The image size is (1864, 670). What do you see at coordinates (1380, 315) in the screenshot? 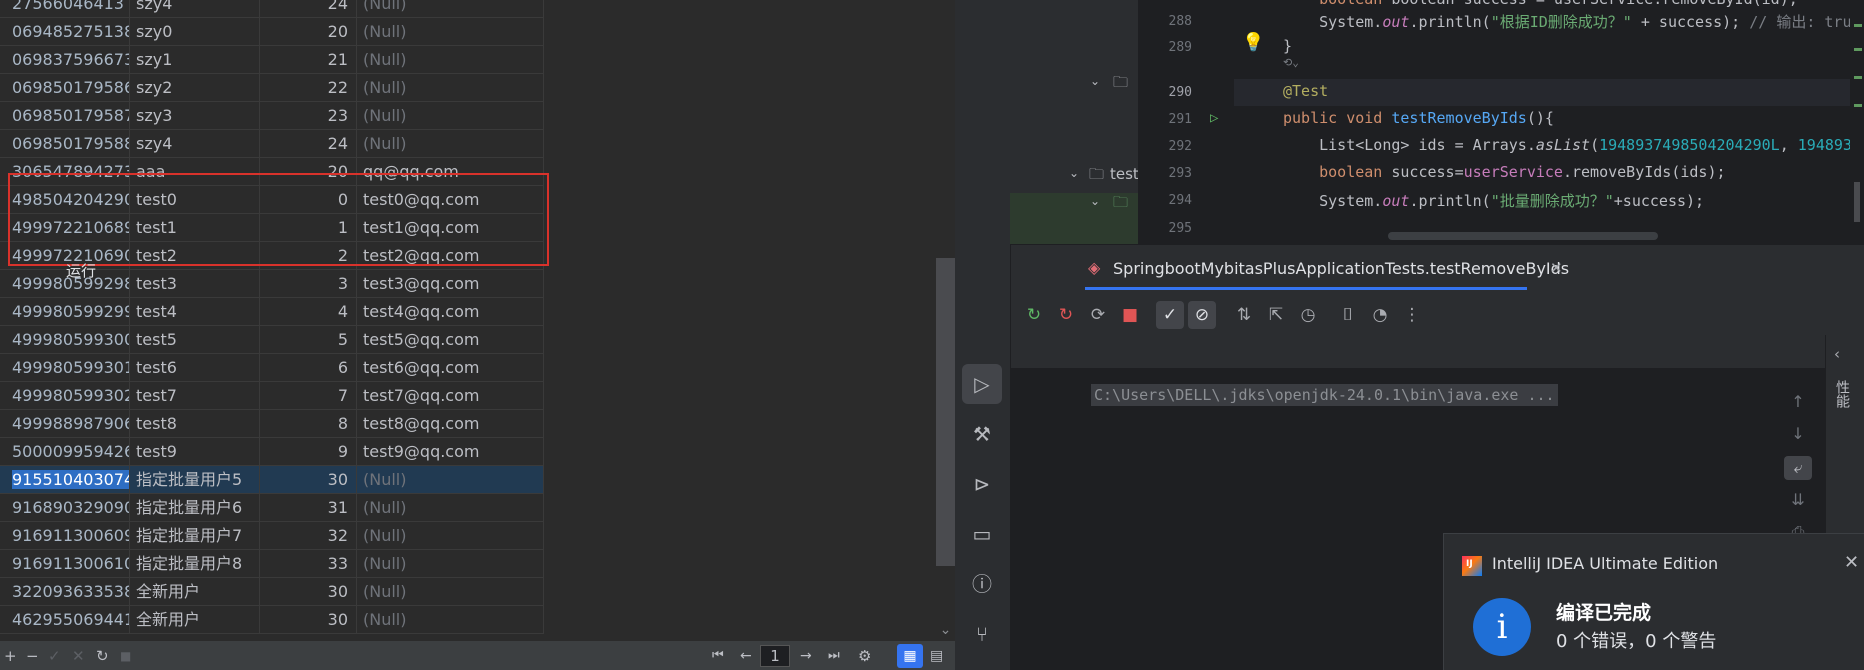
I see `profiler-icon: ◔` at bounding box center [1380, 315].